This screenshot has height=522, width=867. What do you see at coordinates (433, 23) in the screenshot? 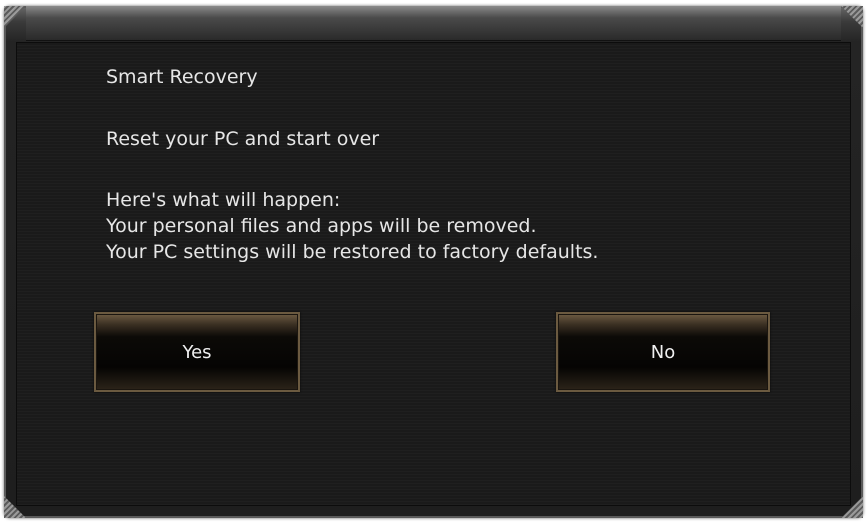
I see `dialog-title-bar` at bounding box center [433, 23].